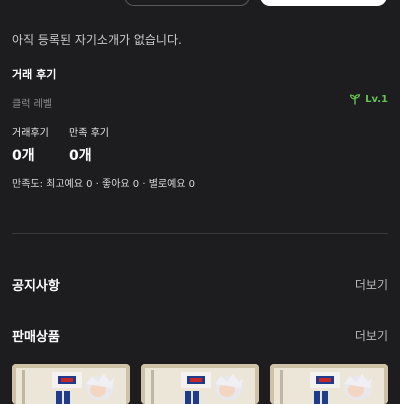 This screenshot has height=404, width=400. Describe the element at coordinates (376, 99) in the screenshot. I see `level-text: Lv.1` at that location.